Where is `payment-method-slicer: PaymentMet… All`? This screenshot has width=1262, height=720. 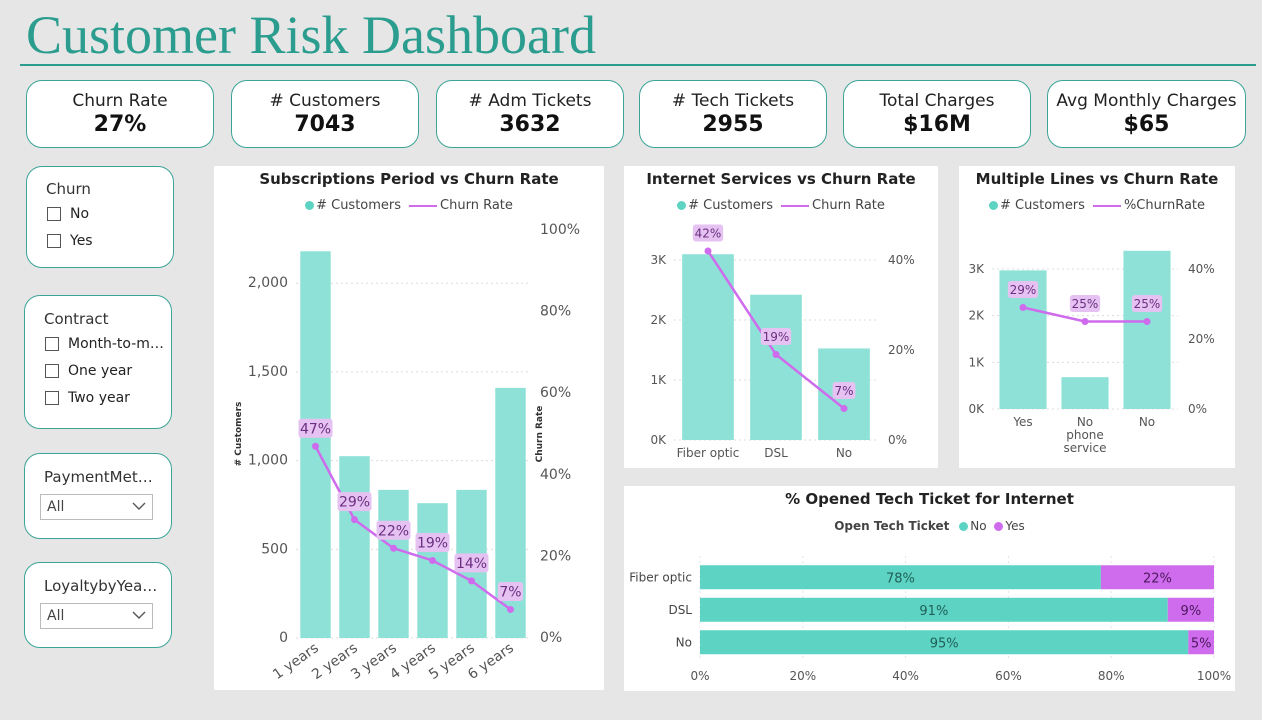
payment-method-slicer: PaymentMet… All is located at coordinates (98, 496).